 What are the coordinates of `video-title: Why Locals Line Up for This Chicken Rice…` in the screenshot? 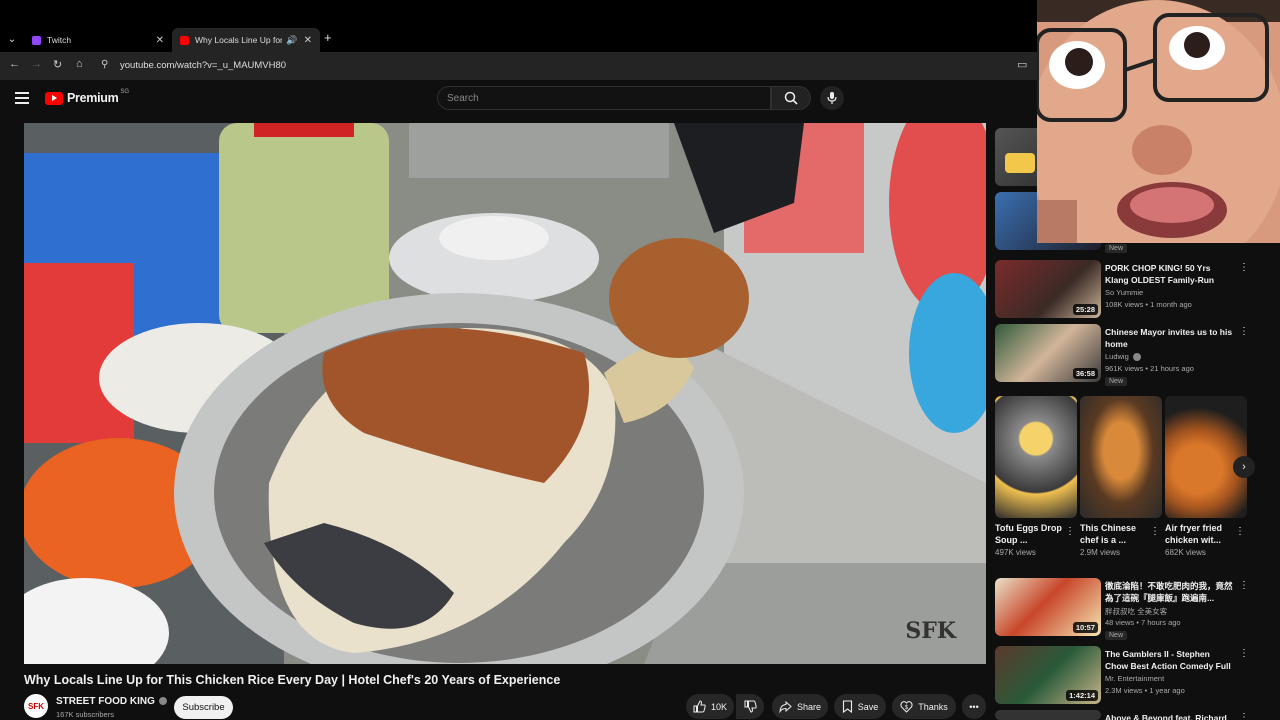 It's located at (292, 680).